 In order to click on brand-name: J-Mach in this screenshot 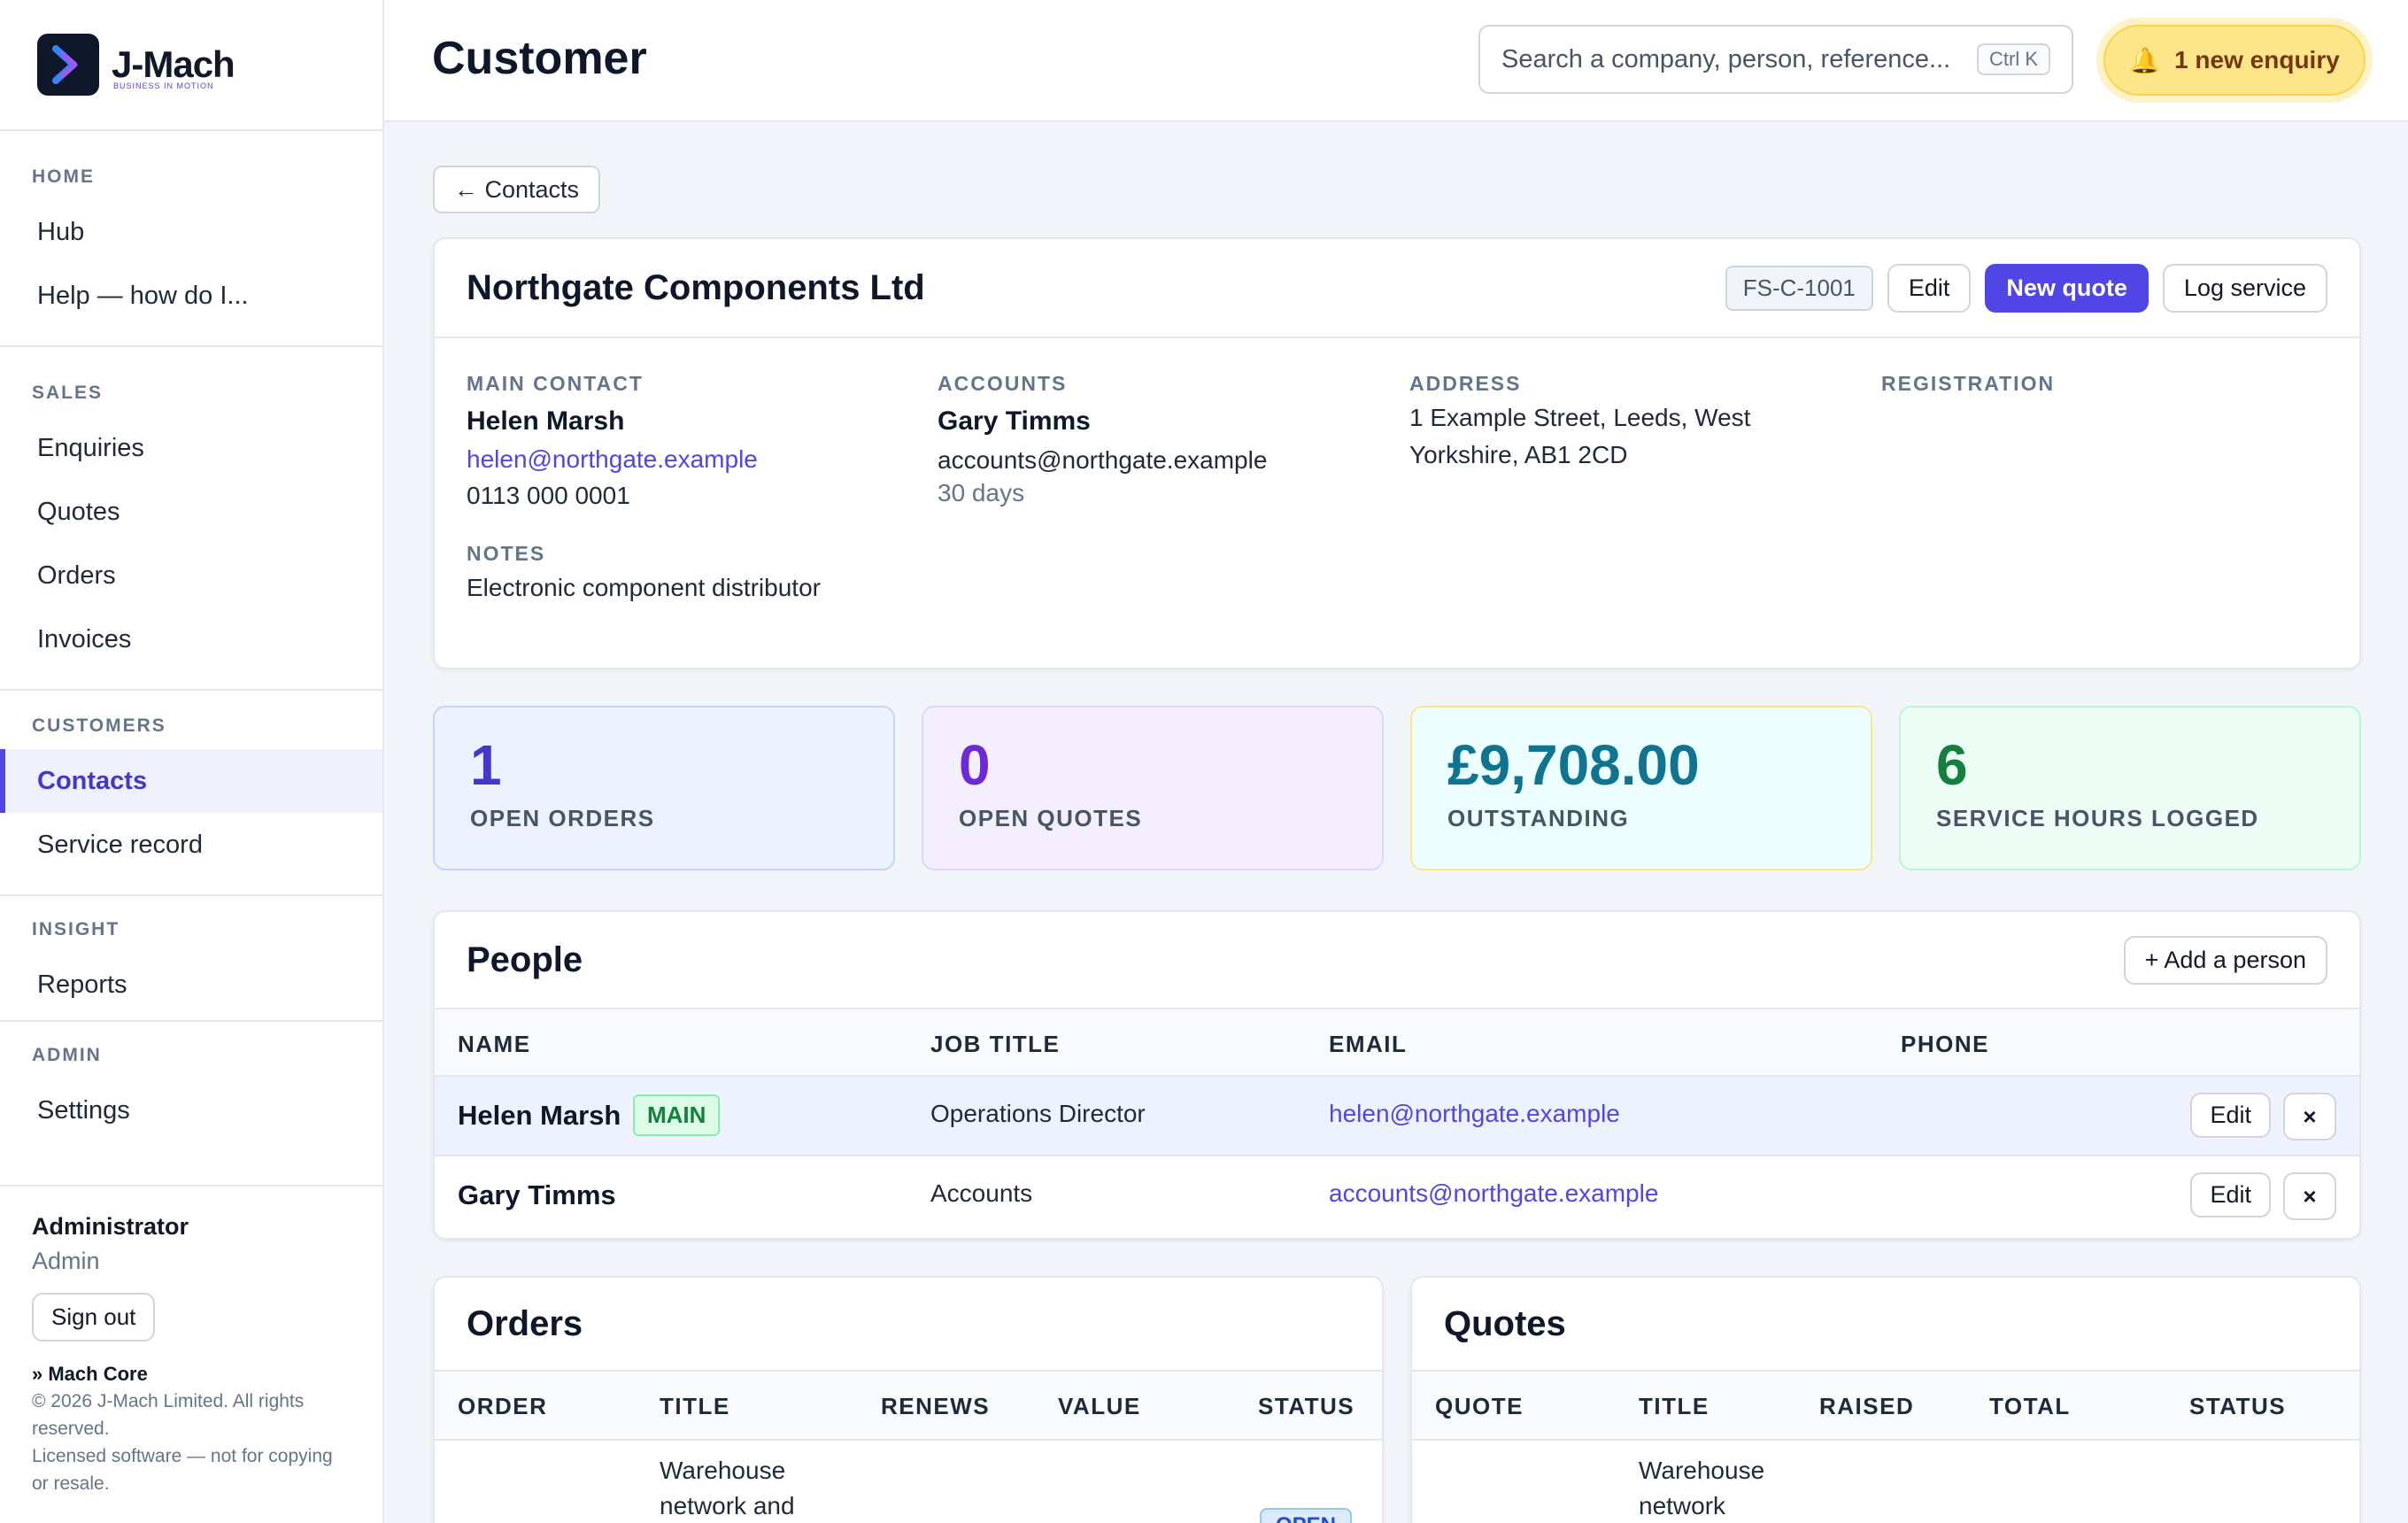, I will do `click(173, 64)`.